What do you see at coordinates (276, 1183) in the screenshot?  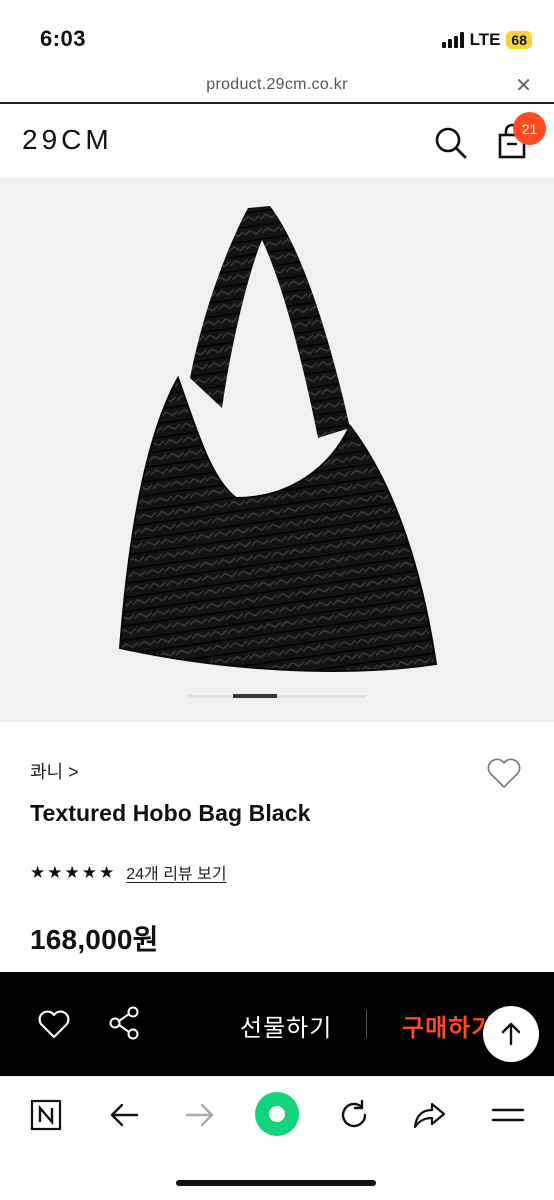 I see `home-indicator` at bounding box center [276, 1183].